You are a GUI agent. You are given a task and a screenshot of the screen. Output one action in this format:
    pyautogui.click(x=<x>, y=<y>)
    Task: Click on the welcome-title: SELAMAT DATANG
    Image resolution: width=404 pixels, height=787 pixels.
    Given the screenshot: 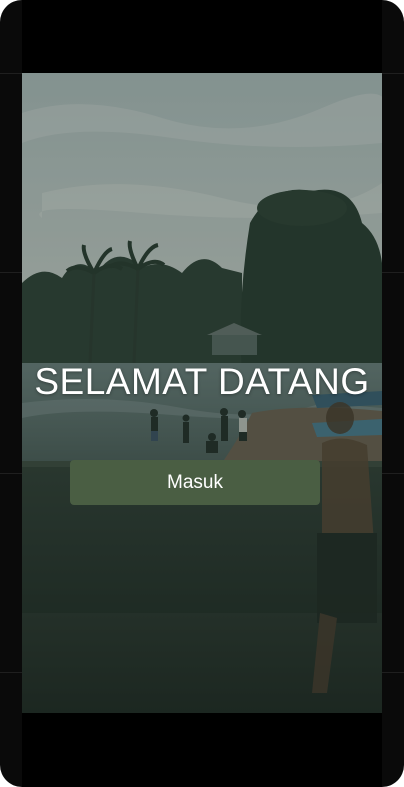 What is the action you would take?
    pyautogui.click(x=202, y=381)
    